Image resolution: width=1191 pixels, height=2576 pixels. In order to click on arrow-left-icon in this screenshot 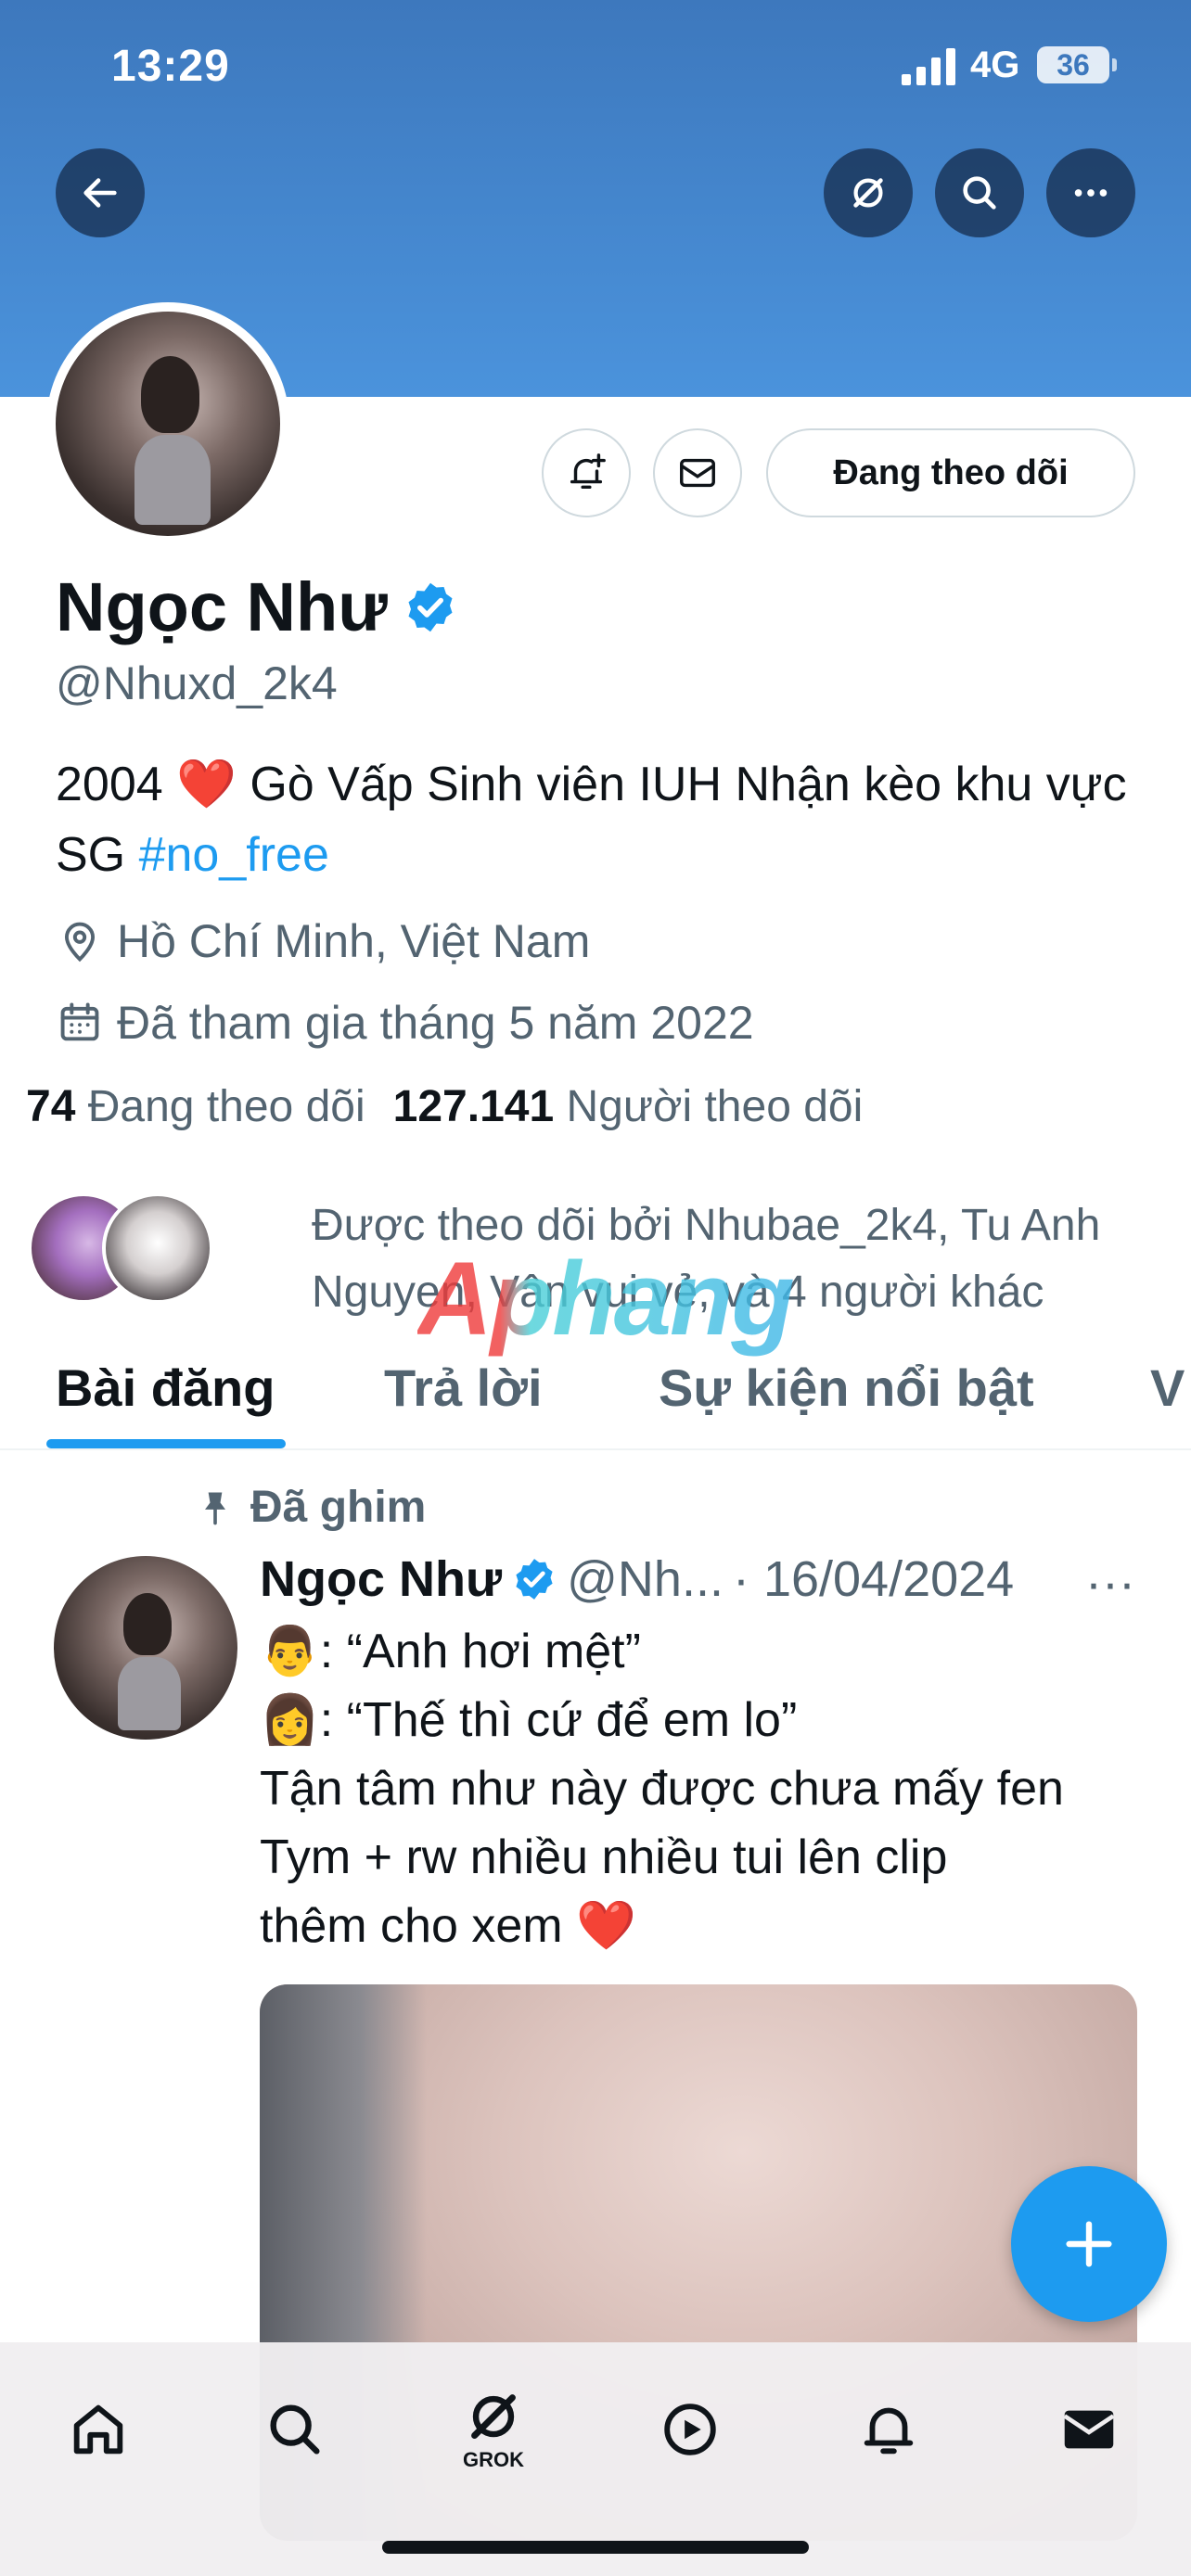, I will do `click(100, 193)`.